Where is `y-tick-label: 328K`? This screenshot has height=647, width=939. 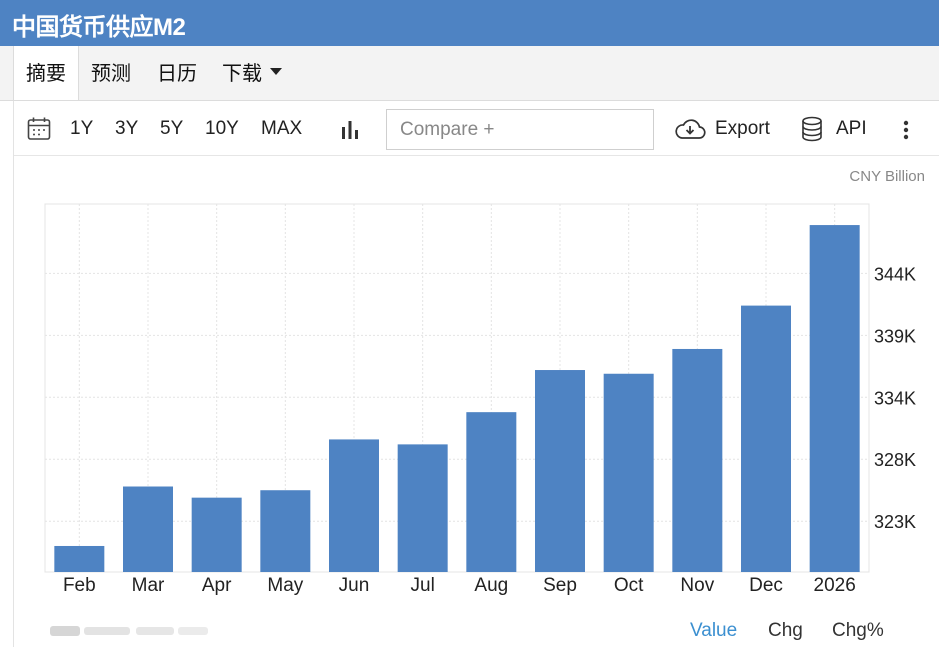
y-tick-label: 328K is located at coordinates (895, 460).